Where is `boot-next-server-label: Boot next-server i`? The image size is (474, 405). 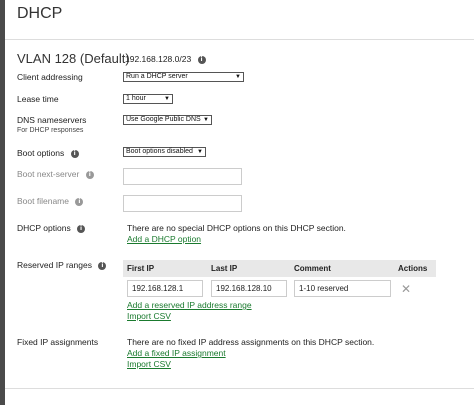
boot-next-server-label: Boot next-server i is located at coordinates (55, 174).